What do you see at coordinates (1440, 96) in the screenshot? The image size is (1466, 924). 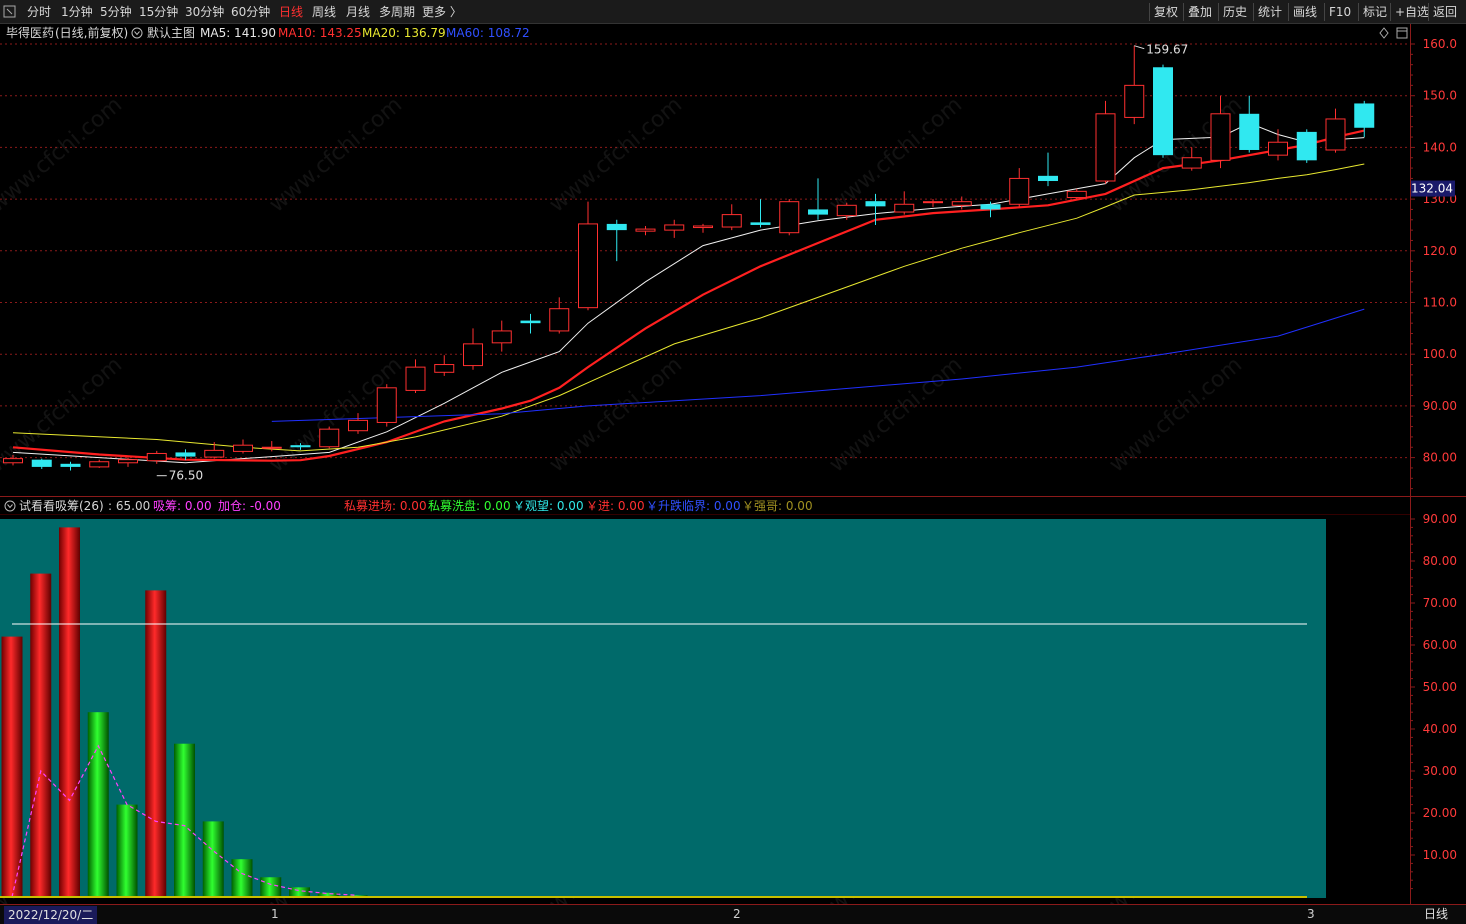 I see `price-axis-label: 150.0` at bounding box center [1440, 96].